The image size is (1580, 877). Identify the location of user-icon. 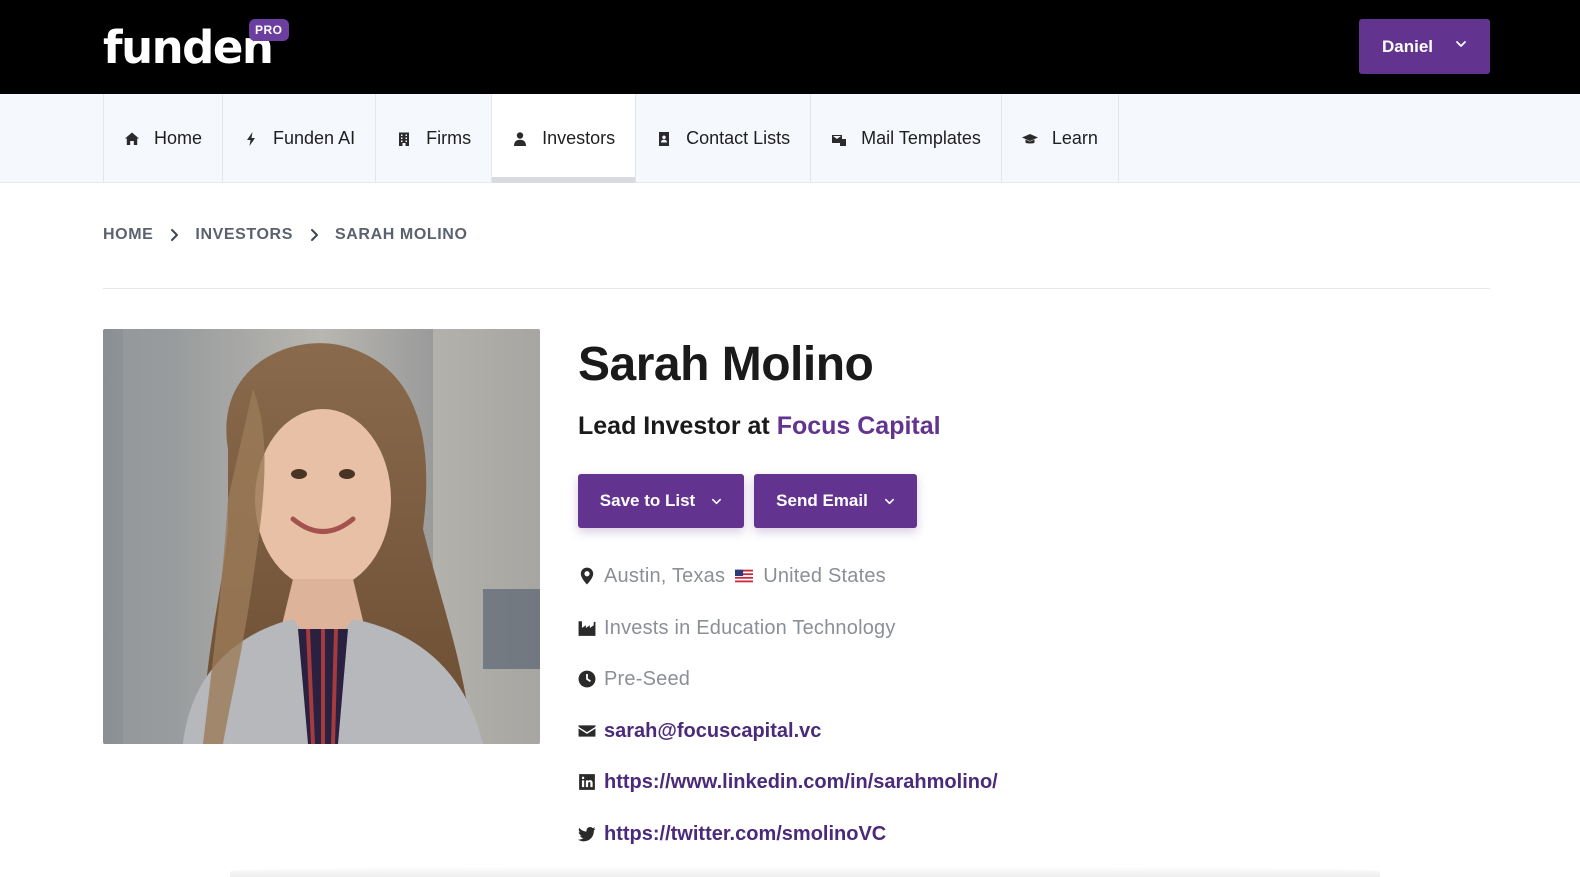
(520, 138).